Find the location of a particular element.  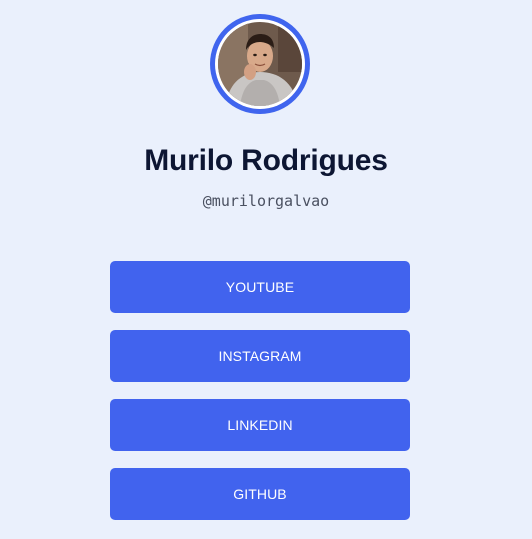

profile-handle: @murilorgalvao is located at coordinates (266, 201).